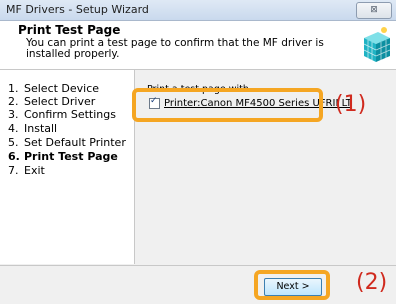 This screenshot has height=304, width=396. I want to click on step-install: 4. Install, so click(33, 128).